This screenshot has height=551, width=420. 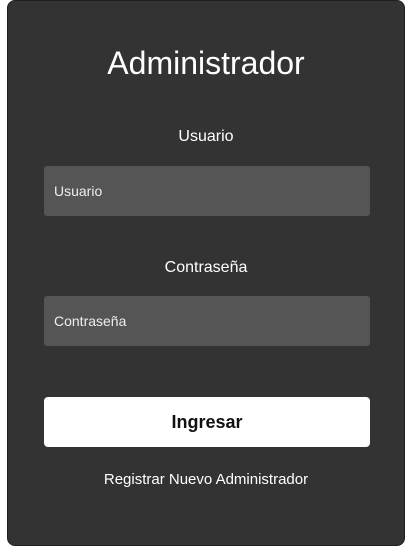 What do you see at coordinates (206, 267) in the screenshot?
I see `password-label: Contraseña` at bounding box center [206, 267].